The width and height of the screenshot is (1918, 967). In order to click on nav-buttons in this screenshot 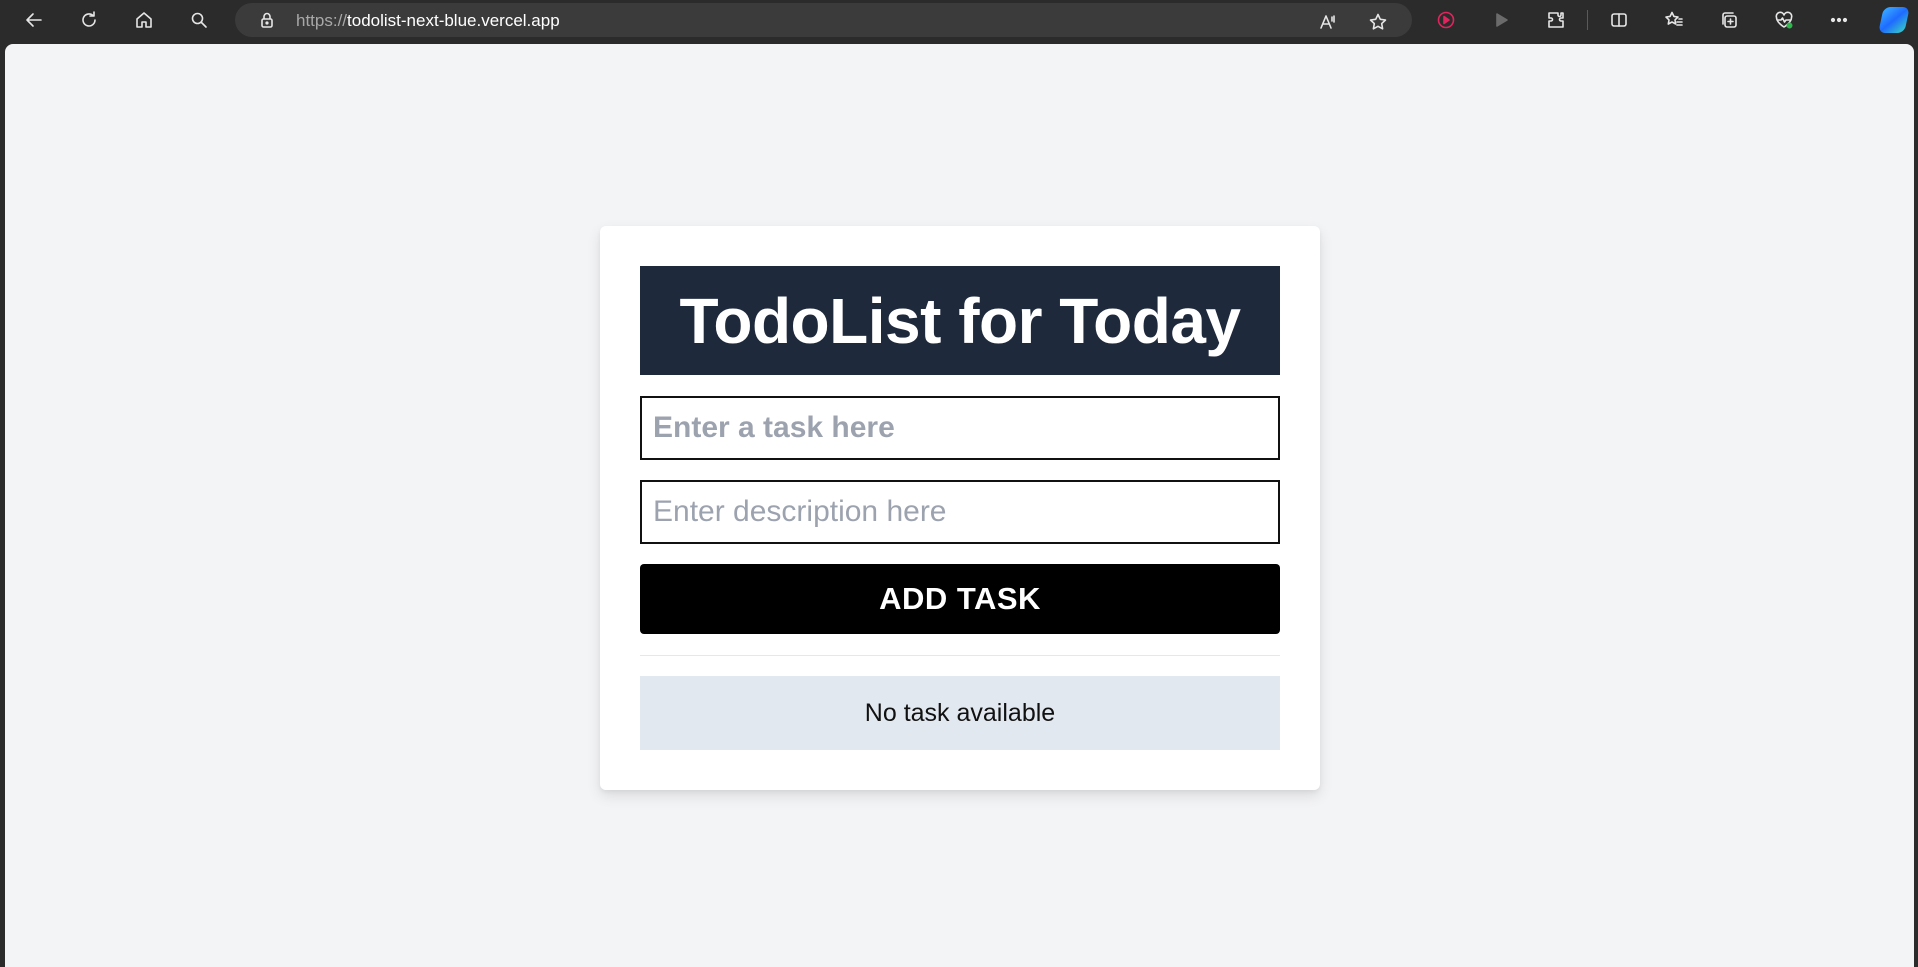, I will do `click(116, 20)`.